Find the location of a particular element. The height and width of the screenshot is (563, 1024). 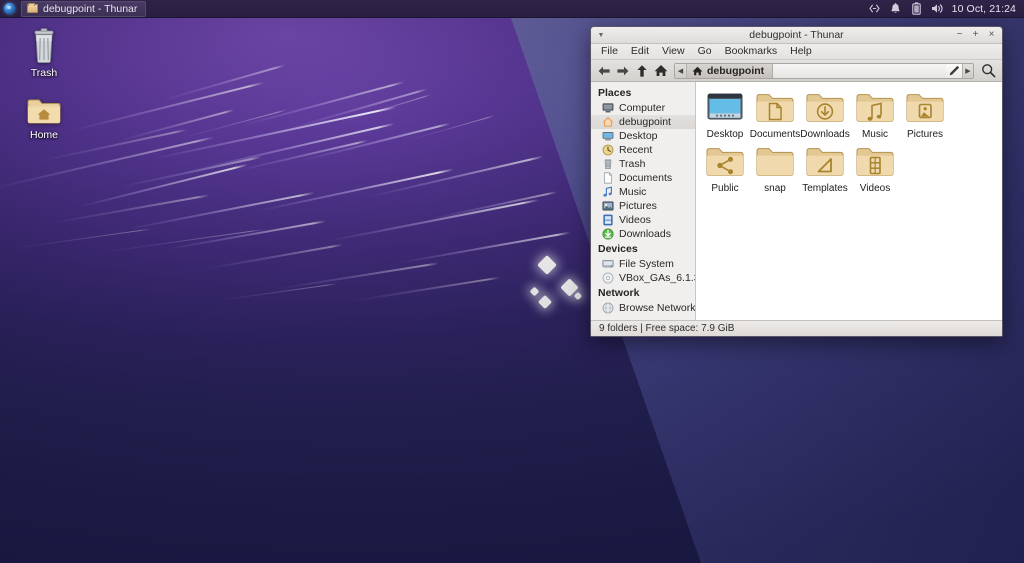

path-scroll-left-icon: ◀ is located at coordinates (681, 70).